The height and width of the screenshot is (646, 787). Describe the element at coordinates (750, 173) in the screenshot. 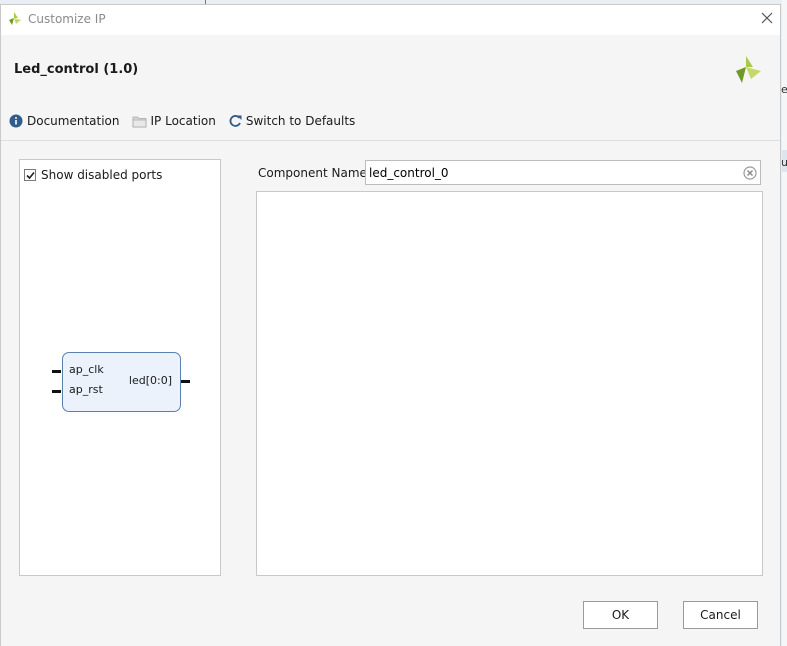

I see `clear-input-icon` at that location.